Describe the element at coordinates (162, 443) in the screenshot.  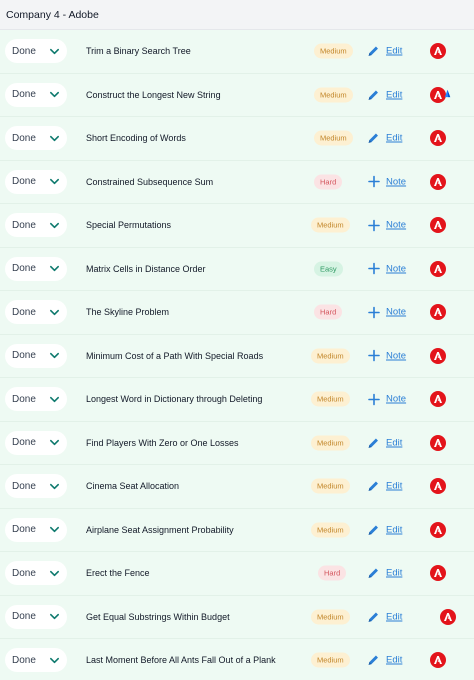
I see `problem-title: Find Players With Zero or One Losses` at that location.